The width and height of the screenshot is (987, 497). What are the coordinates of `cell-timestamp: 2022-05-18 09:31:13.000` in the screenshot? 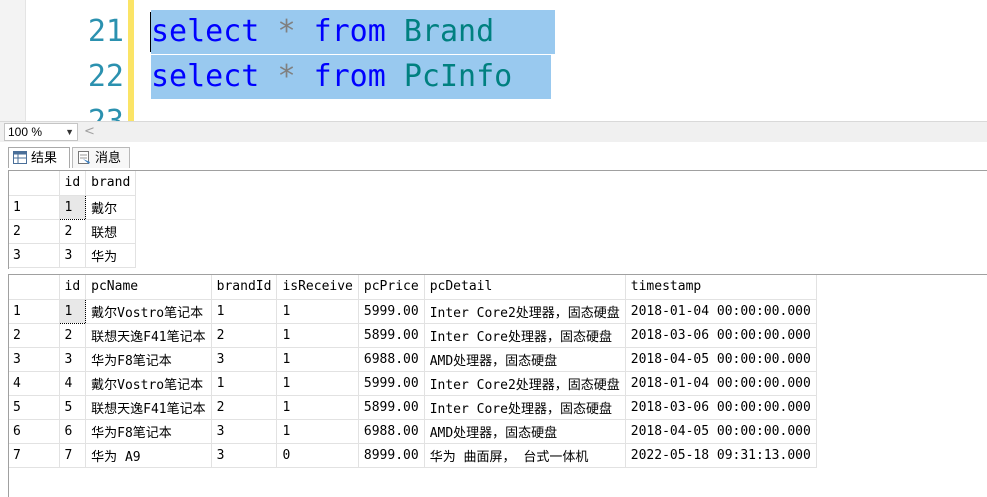 It's located at (721, 455).